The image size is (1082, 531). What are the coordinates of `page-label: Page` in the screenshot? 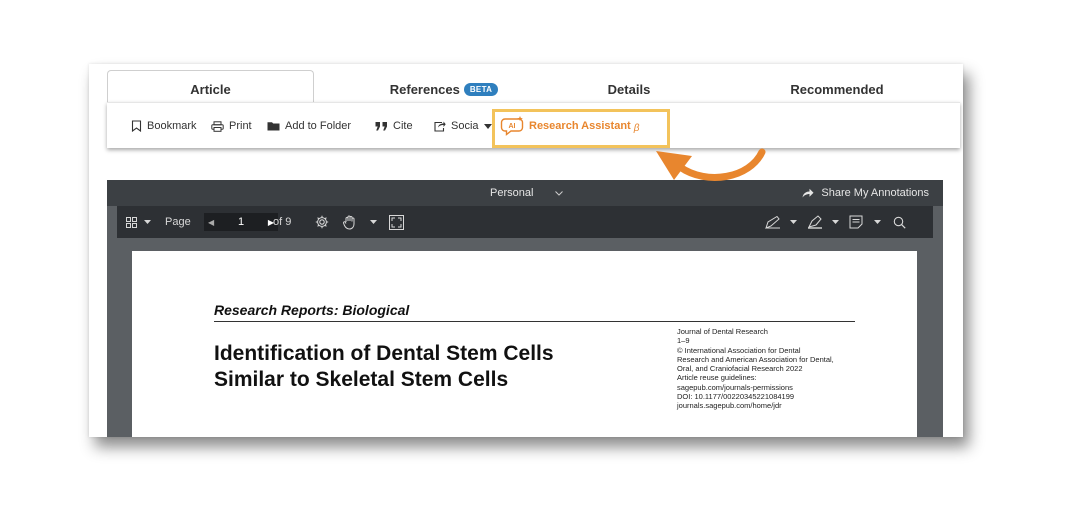 It's located at (178, 222).